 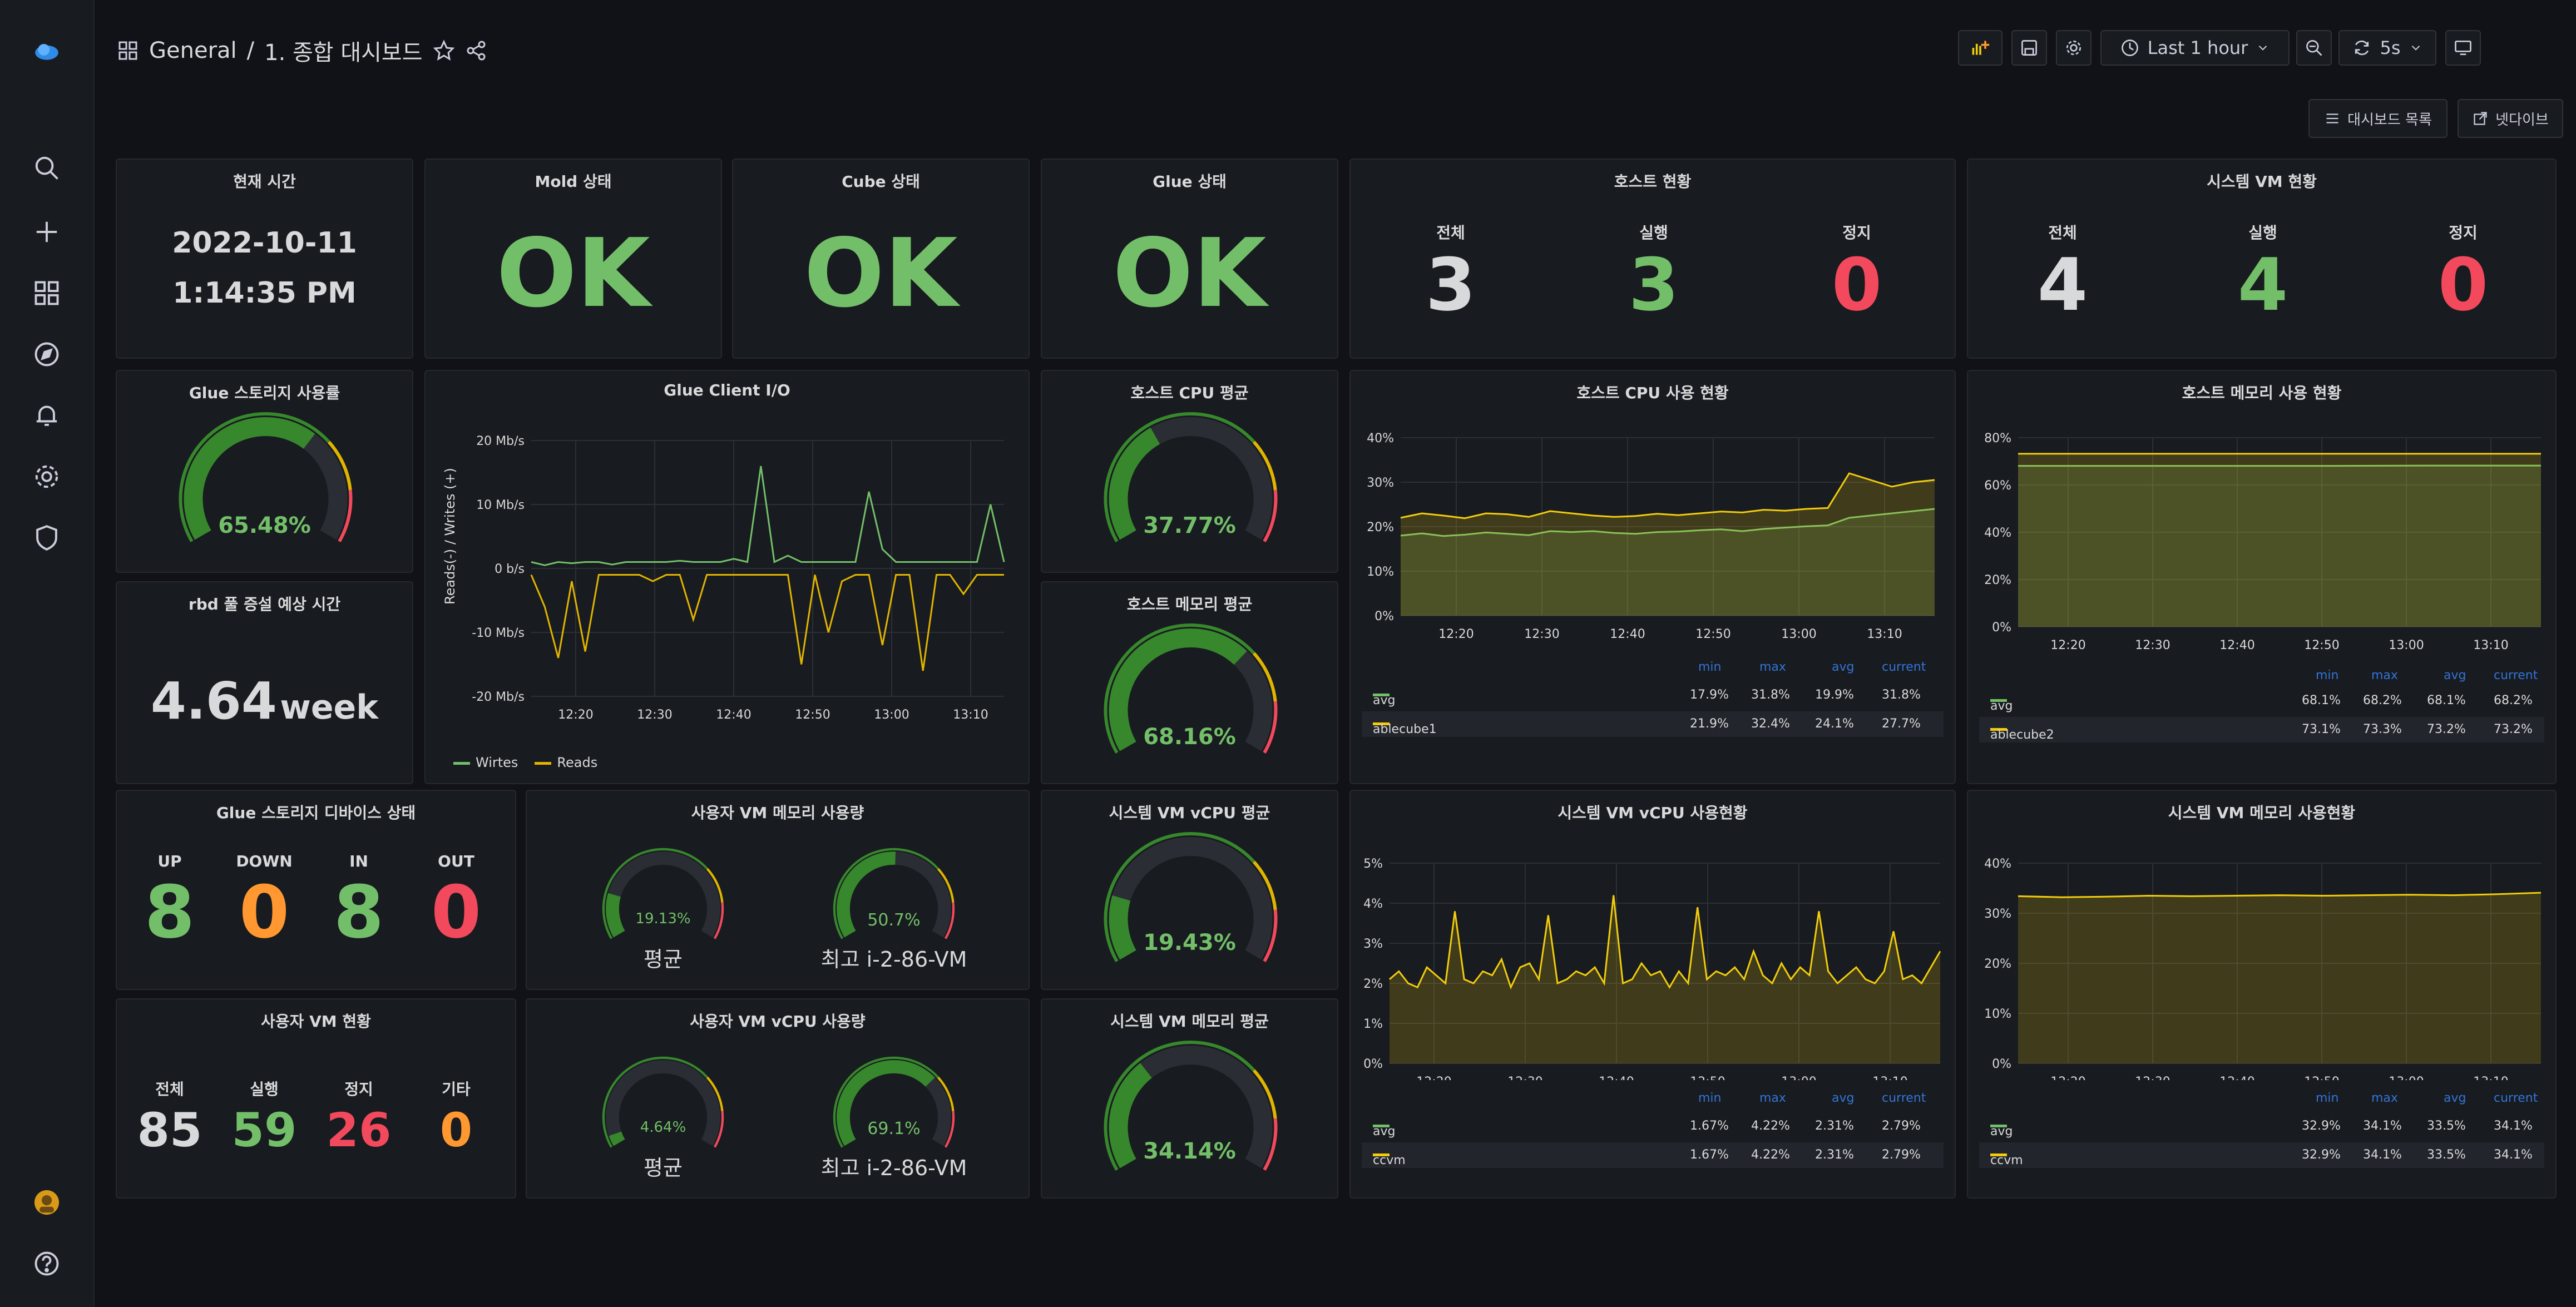 What do you see at coordinates (2510, 118) in the screenshot?
I see `next-dive-link: 넷다이브` at bounding box center [2510, 118].